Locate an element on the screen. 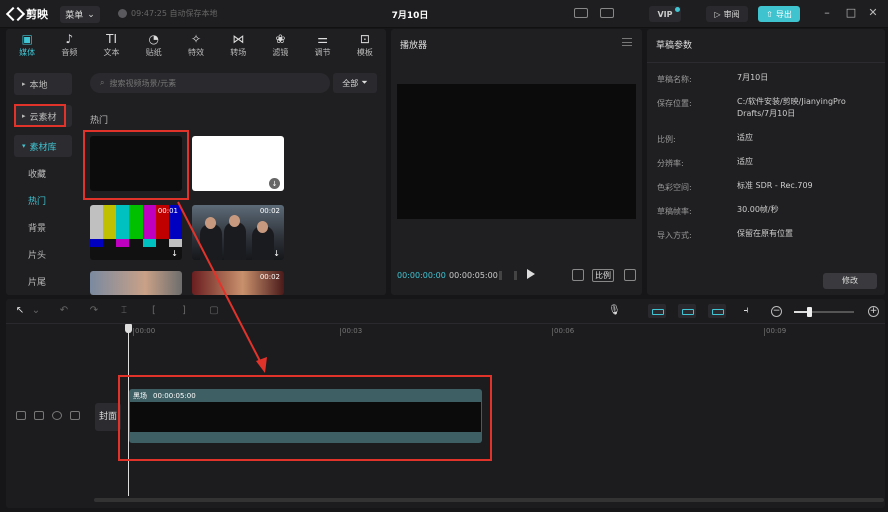  capcut-logo-icon is located at coordinates (15, 14).